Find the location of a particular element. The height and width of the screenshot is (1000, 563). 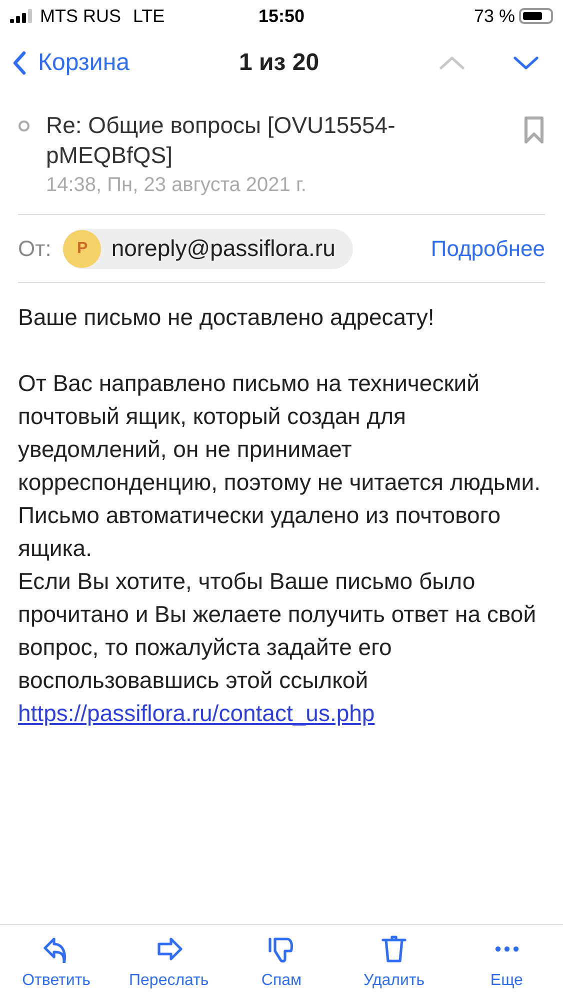

email-subject: Re: Общие вопросы [OVU15554-pMEQBfQS] is located at coordinates (221, 140).